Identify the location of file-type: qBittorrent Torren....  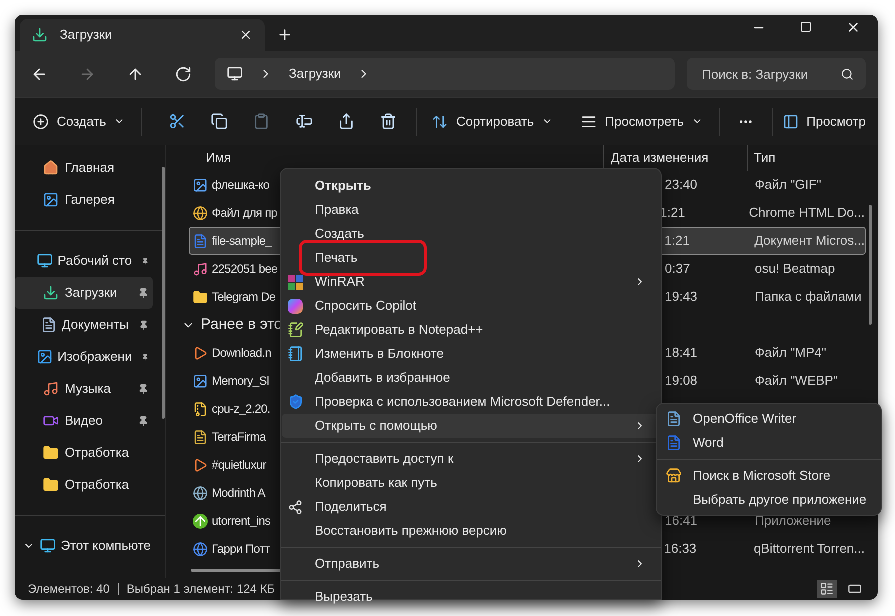
(809, 548).